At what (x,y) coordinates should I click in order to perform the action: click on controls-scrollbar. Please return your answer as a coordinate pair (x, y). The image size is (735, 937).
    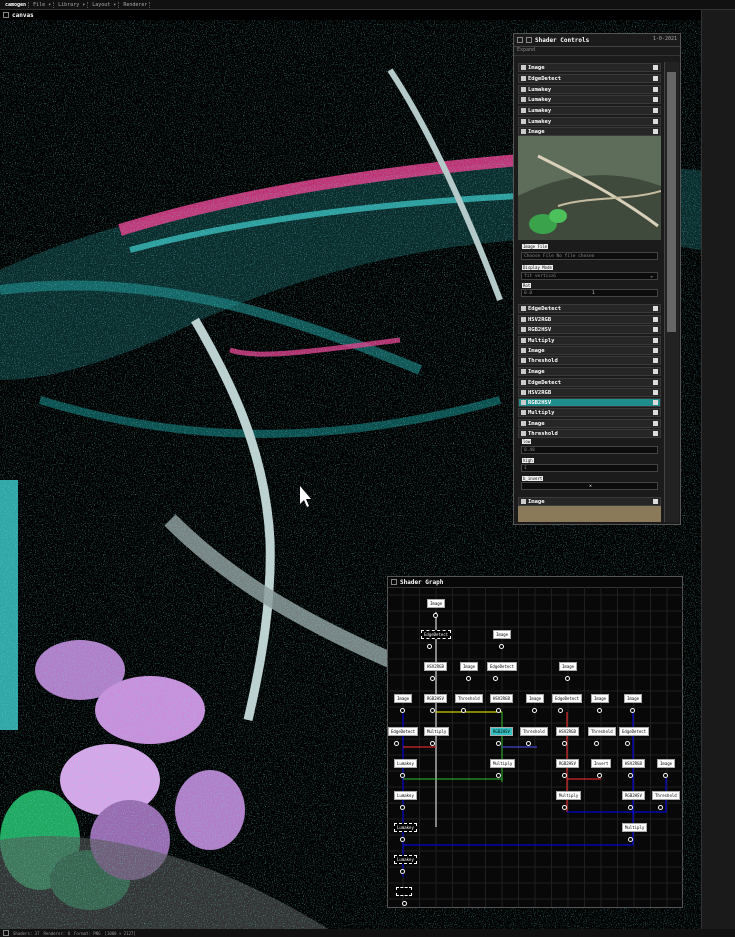
    Looking at the image, I should click on (671, 292).